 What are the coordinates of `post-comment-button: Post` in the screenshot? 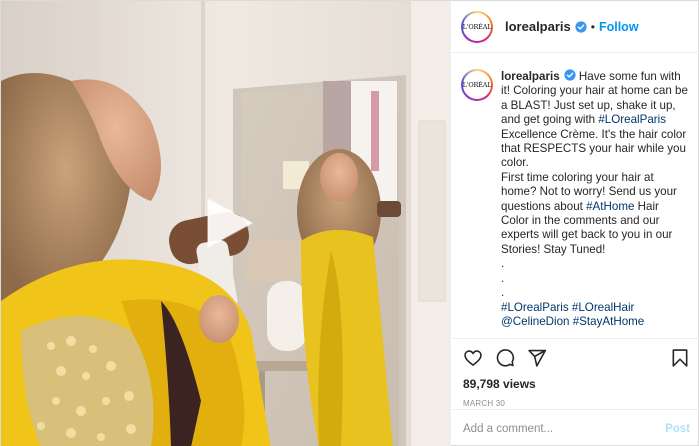 It's located at (677, 429).